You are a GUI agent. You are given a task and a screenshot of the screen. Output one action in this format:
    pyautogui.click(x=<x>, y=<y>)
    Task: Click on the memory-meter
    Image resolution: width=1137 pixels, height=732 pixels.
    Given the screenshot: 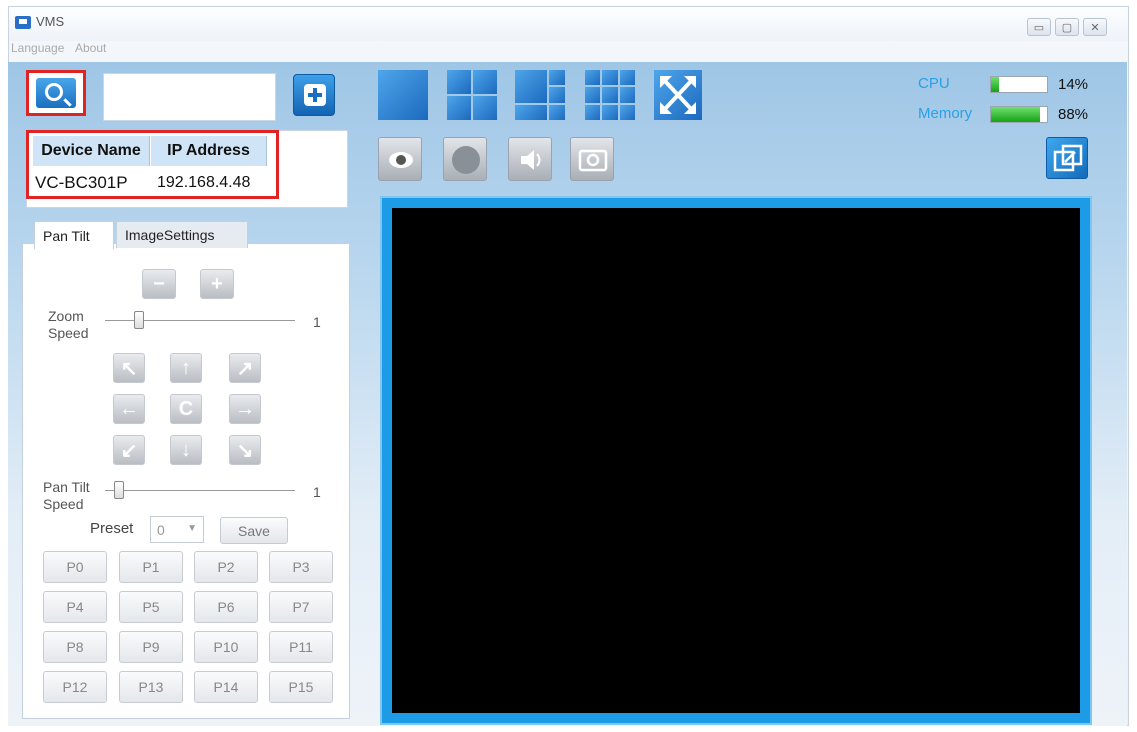 What is the action you would take?
    pyautogui.click(x=1019, y=114)
    